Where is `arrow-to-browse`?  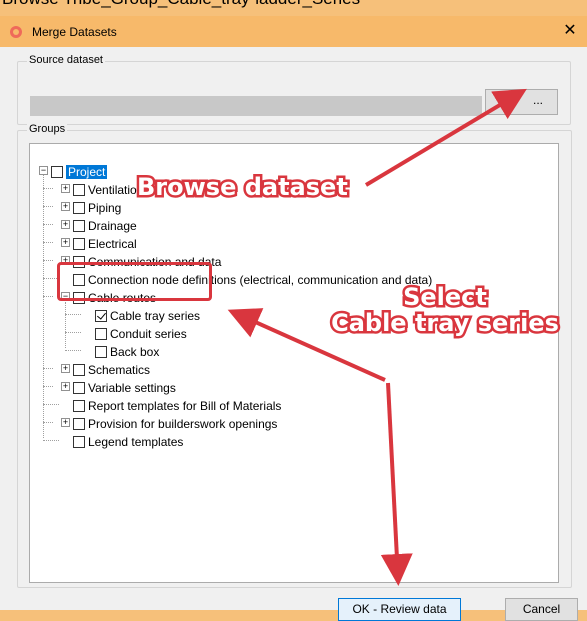
arrow-to-browse is located at coordinates (445, 137).